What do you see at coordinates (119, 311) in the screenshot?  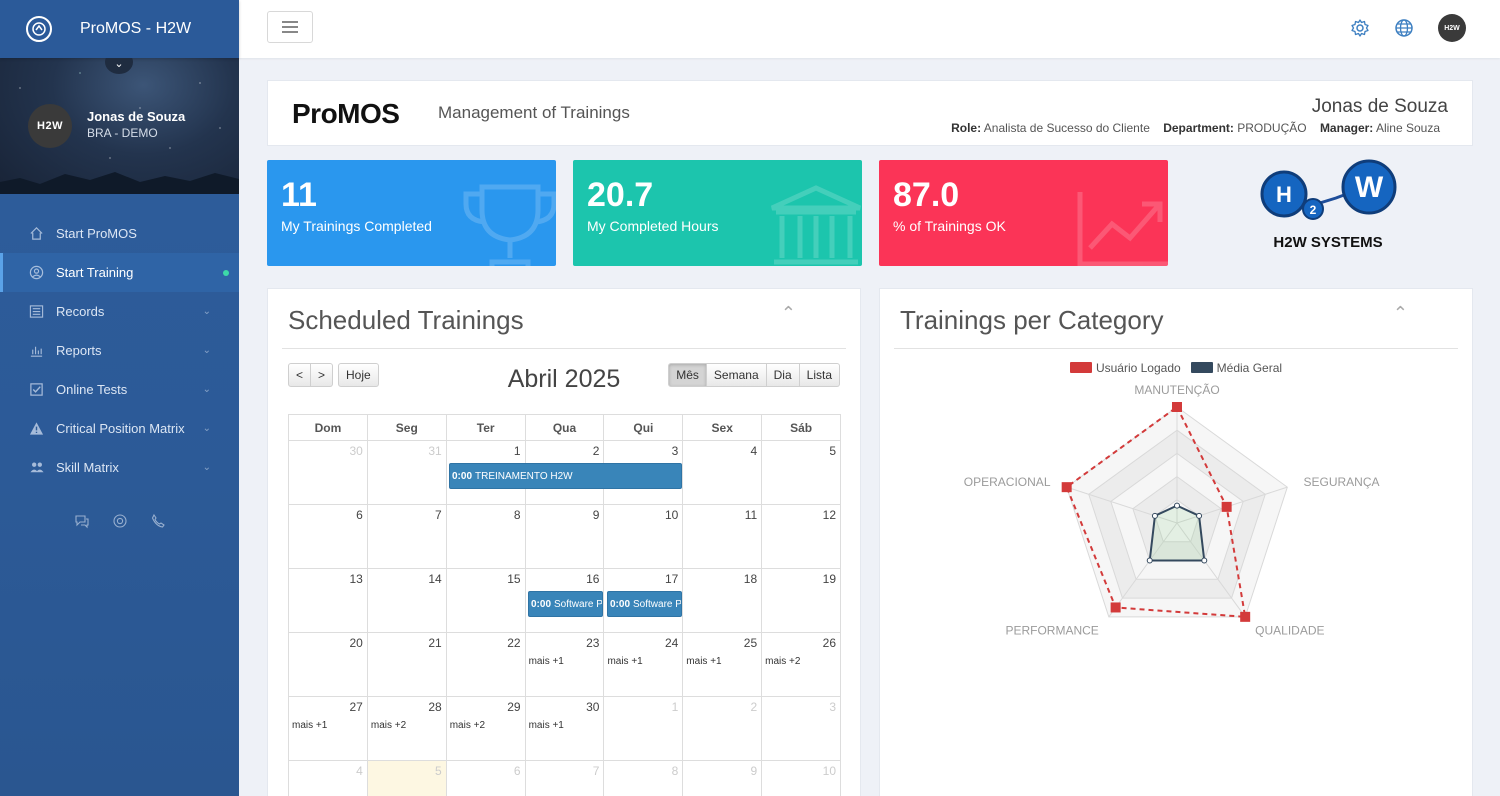 I see `sidebar-item-records: Records ⌄` at bounding box center [119, 311].